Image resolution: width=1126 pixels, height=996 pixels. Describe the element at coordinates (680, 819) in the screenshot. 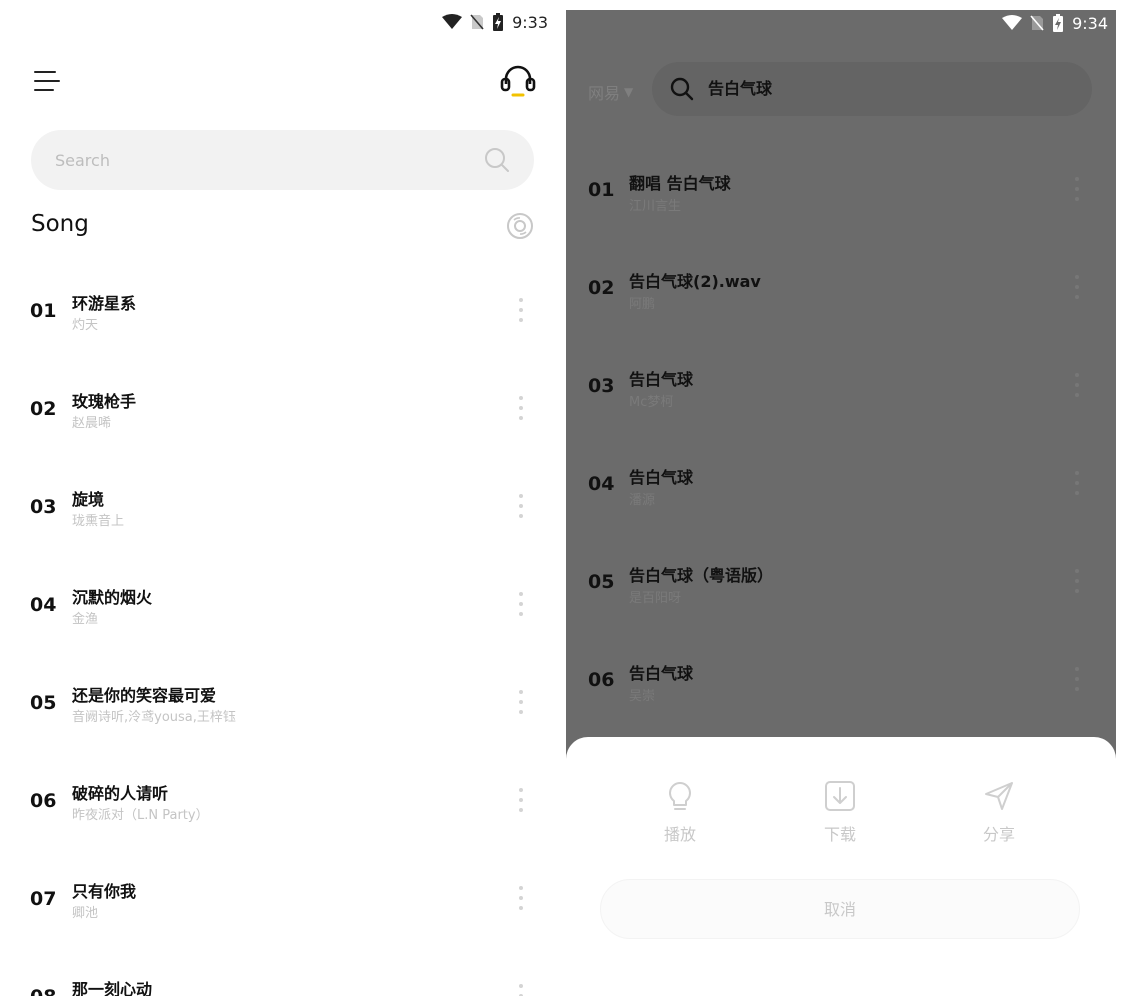

I see `play-button: 播放` at that location.